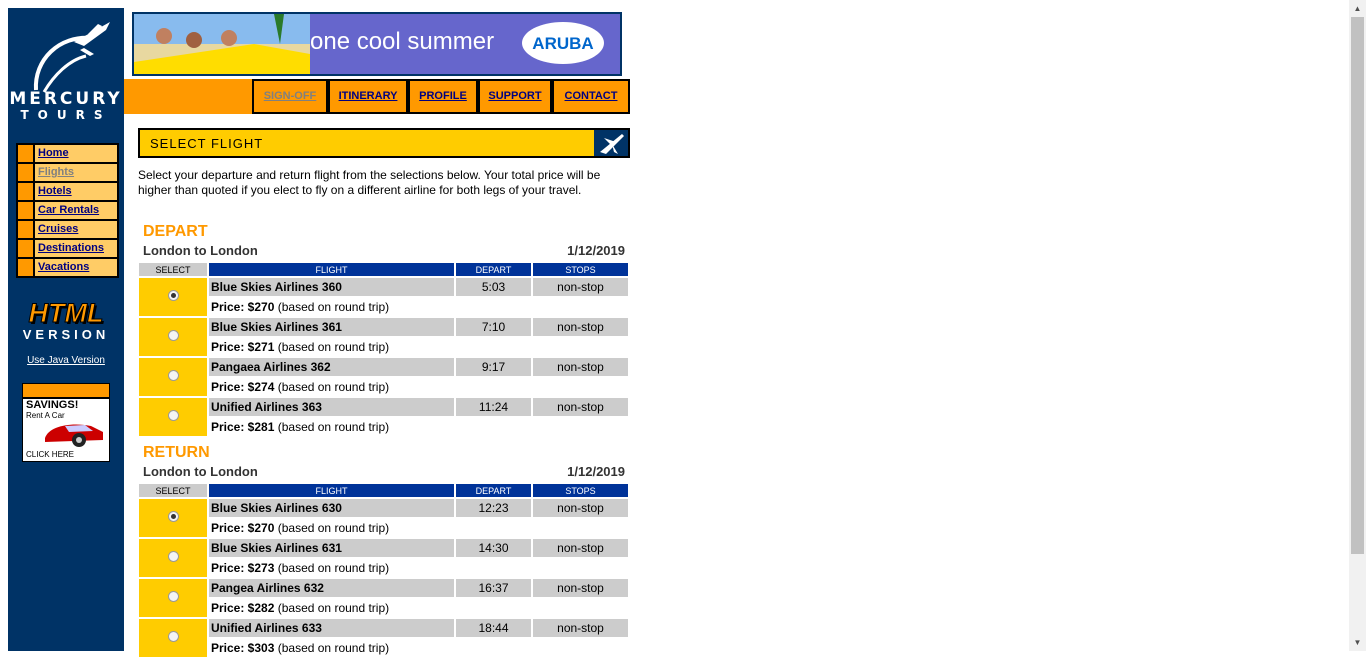  Describe the element at coordinates (331, 548) in the screenshot. I see `flight-name: Blue Skies Airlines 631` at that location.